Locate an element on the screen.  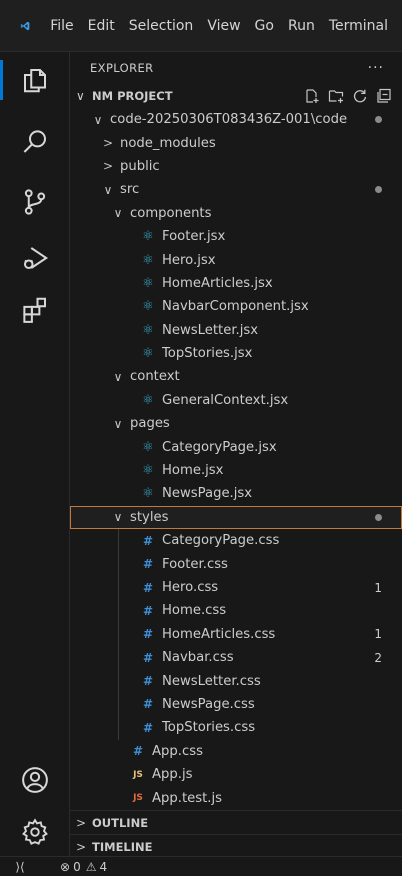
menu-file: File is located at coordinates (61, 26).